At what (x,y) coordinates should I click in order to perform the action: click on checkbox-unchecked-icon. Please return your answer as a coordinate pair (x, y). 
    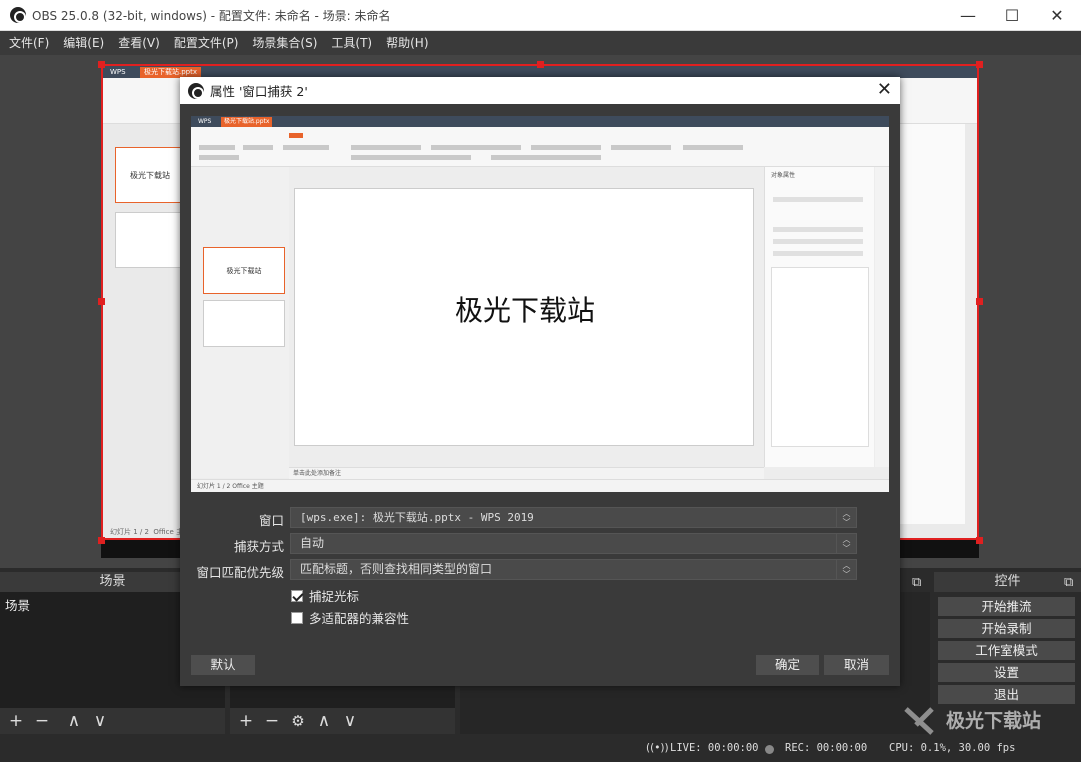
    Looking at the image, I should click on (297, 617).